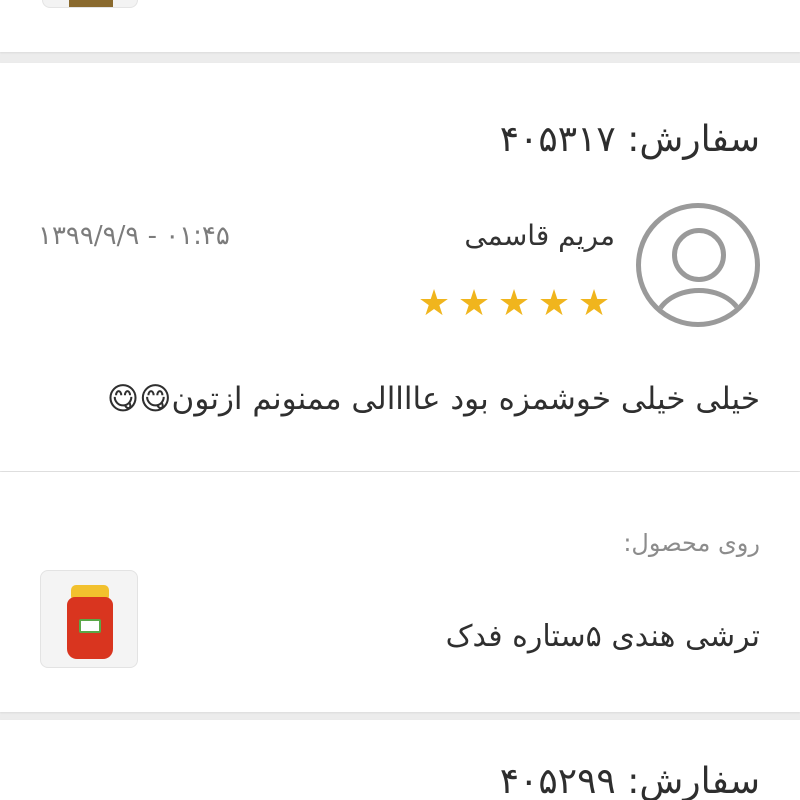 This screenshot has height=800, width=800. I want to click on jar-label-shape, so click(90, 626).